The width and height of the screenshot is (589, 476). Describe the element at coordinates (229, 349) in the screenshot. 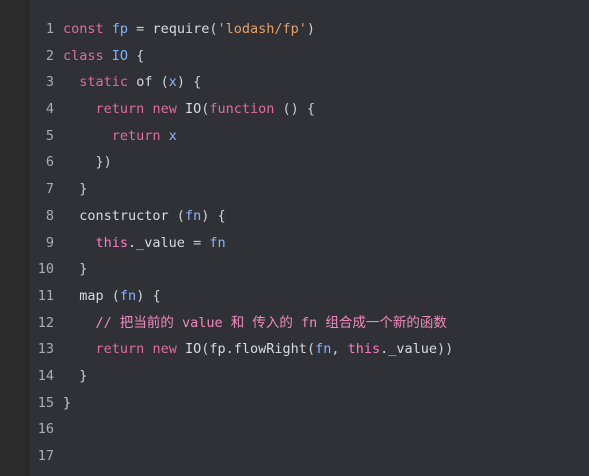

I see `token-punctuation: .` at that location.